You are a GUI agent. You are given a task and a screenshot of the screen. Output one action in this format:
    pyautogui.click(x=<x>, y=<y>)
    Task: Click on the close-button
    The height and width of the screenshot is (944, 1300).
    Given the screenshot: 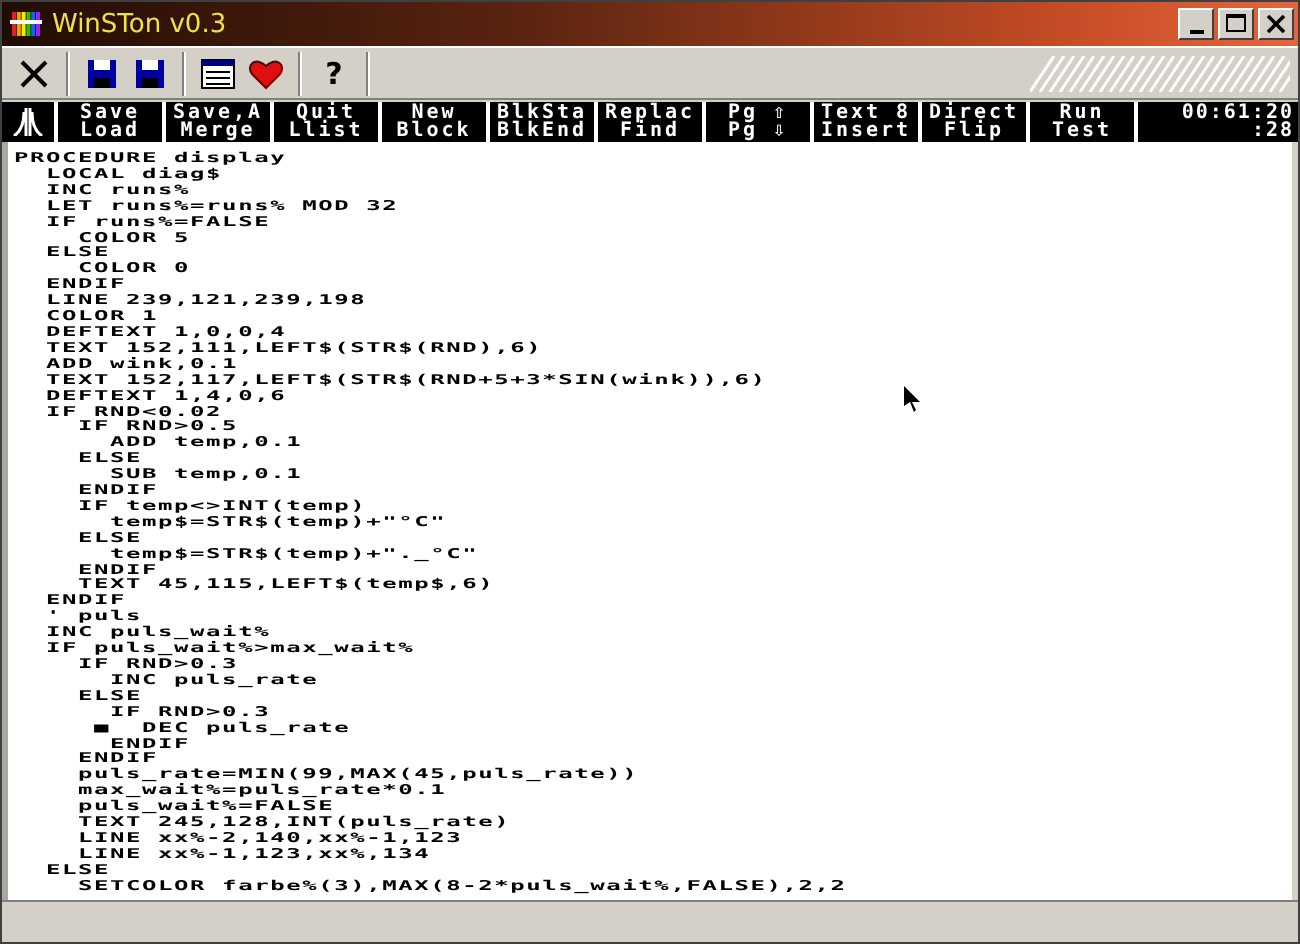 What is the action you would take?
    pyautogui.click(x=1276, y=24)
    